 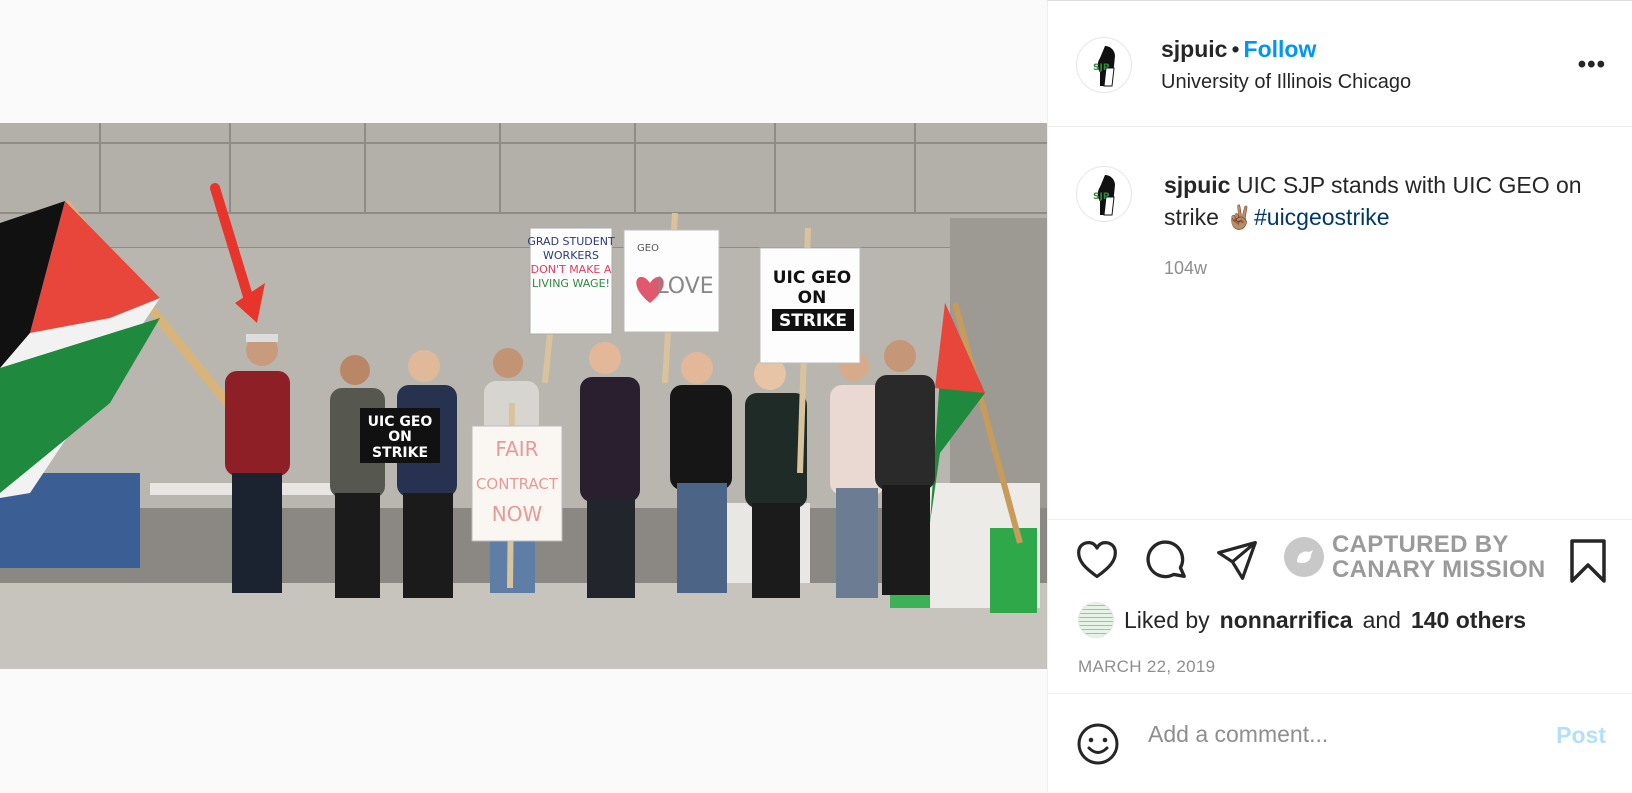 What do you see at coordinates (400, 453) in the screenshot?
I see `sign-strike-left: STRIKE` at bounding box center [400, 453].